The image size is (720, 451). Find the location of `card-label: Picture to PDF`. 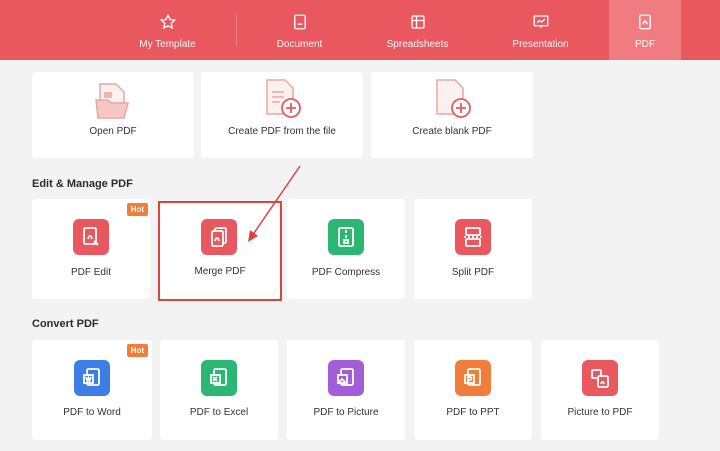

card-label: Picture to PDF is located at coordinates (600, 412).